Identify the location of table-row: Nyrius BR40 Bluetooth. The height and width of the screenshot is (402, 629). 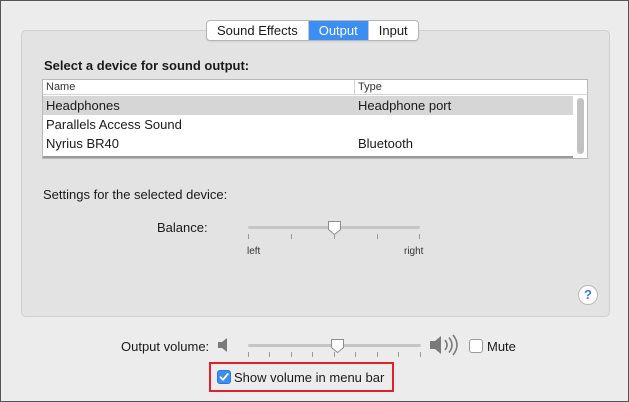
(308, 143).